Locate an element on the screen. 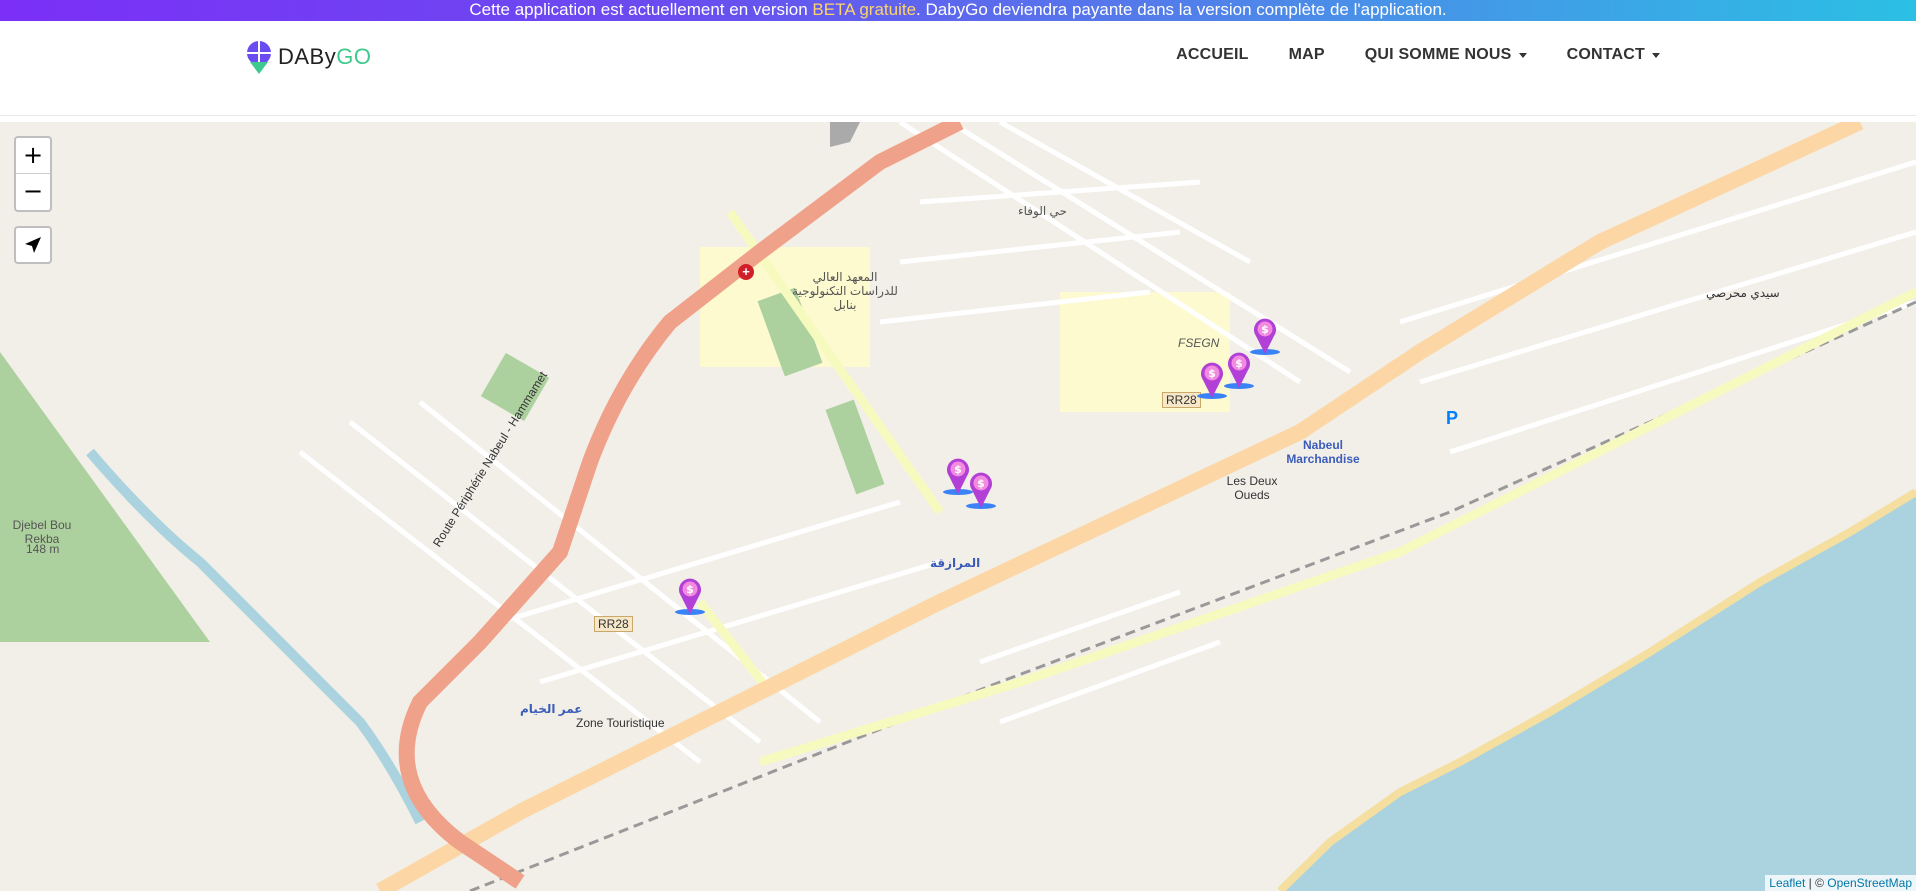 The image size is (1916, 891). nav-qui-label: QUI SOMME NOUS is located at coordinates (1438, 54).